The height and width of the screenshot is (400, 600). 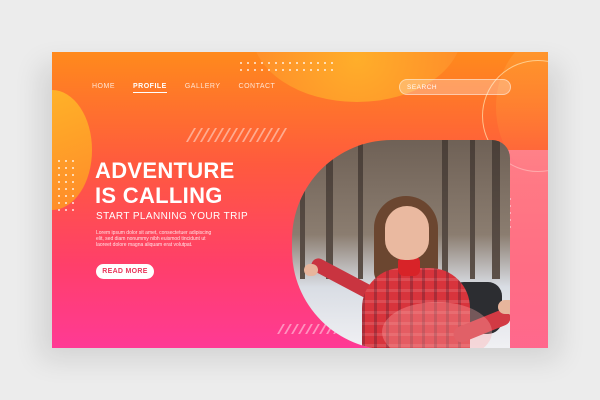 What do you see at coordinates (125, 271) in the screenshot?
I see `read-more-button: READ MORE` at bounding box center [125, 271].